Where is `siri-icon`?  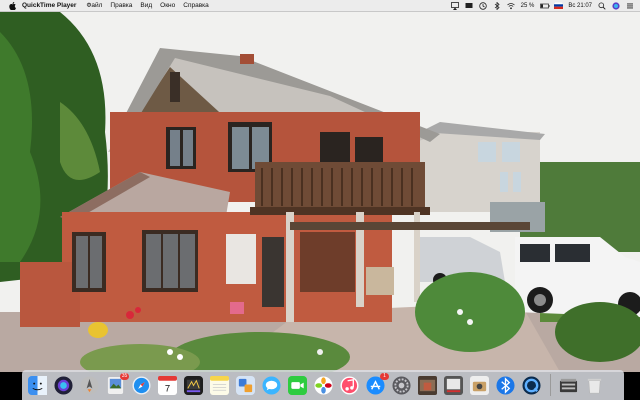
siri-icon is located at coordinates (63, 385).